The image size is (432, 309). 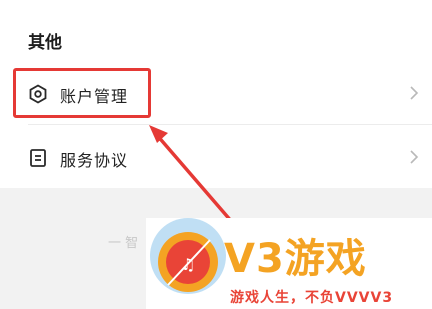 What do you see at coordinates (295, 259) in the screenshot?
I see `watermark-title: V3游戏` at bounding box center [295, 259].